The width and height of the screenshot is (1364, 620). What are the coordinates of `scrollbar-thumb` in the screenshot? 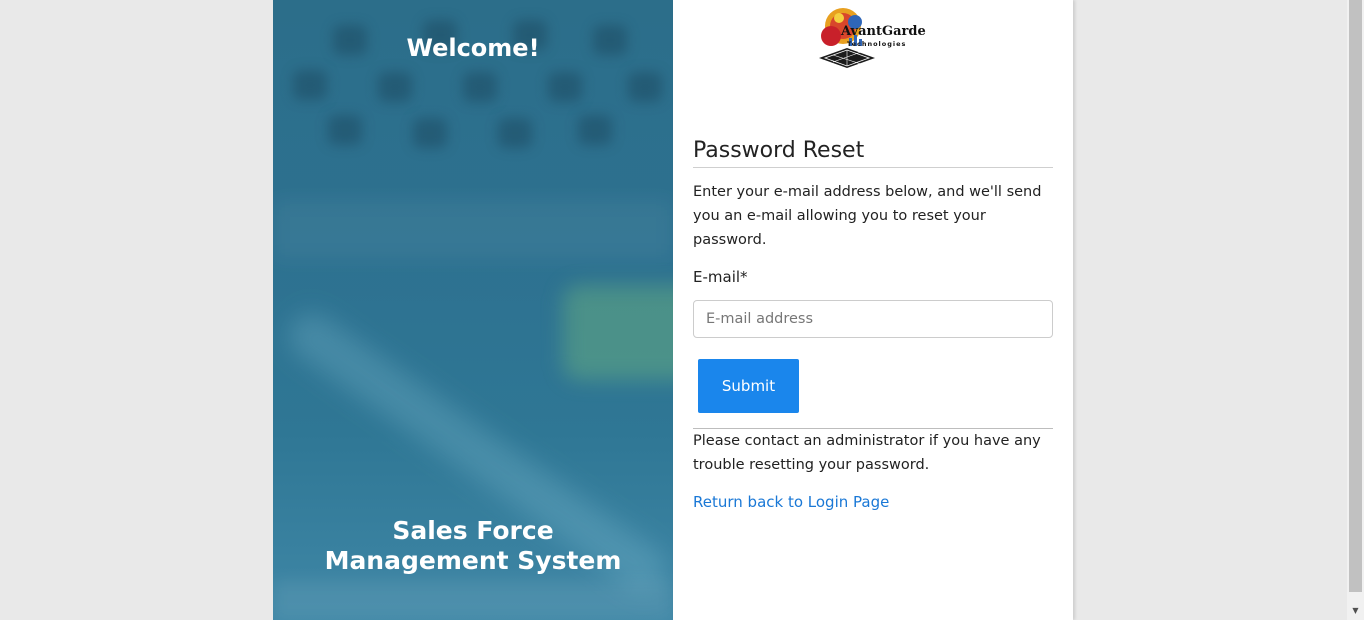 It's located at (1355, 296).